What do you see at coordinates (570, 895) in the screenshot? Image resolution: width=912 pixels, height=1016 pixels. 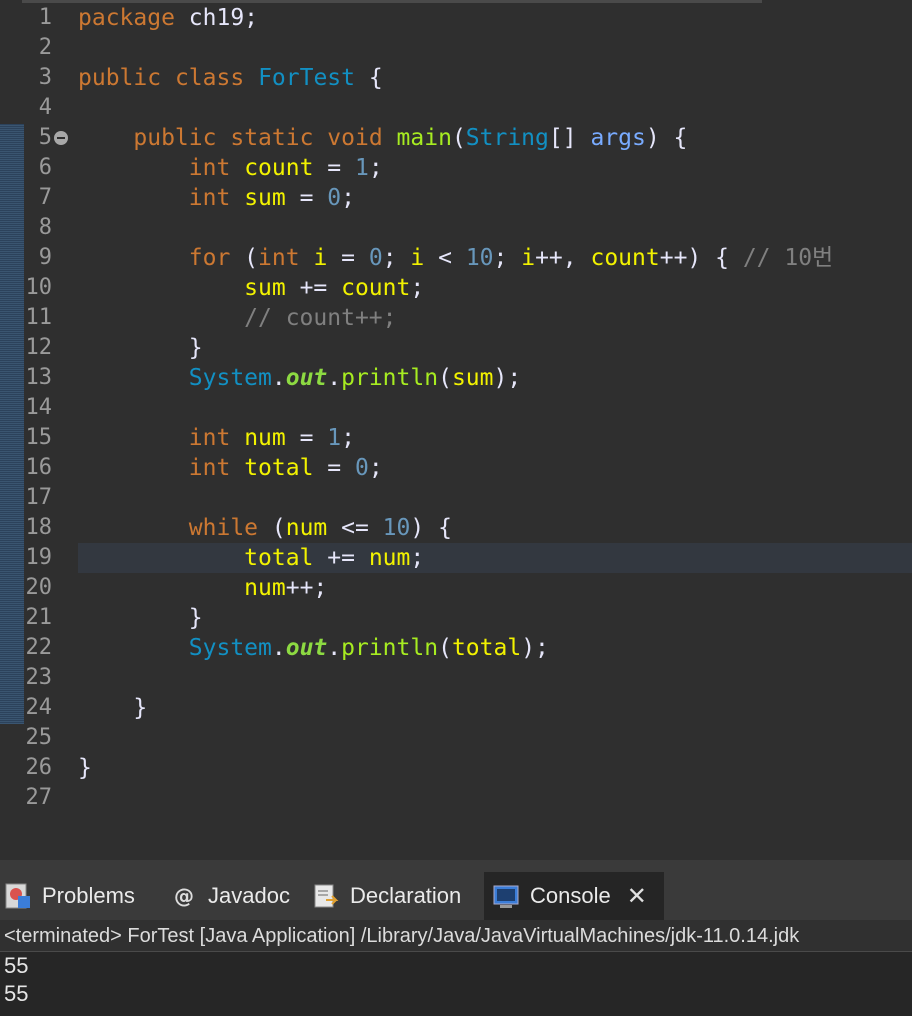 I see `tab-label: Console` at bounding box center [570, 895].